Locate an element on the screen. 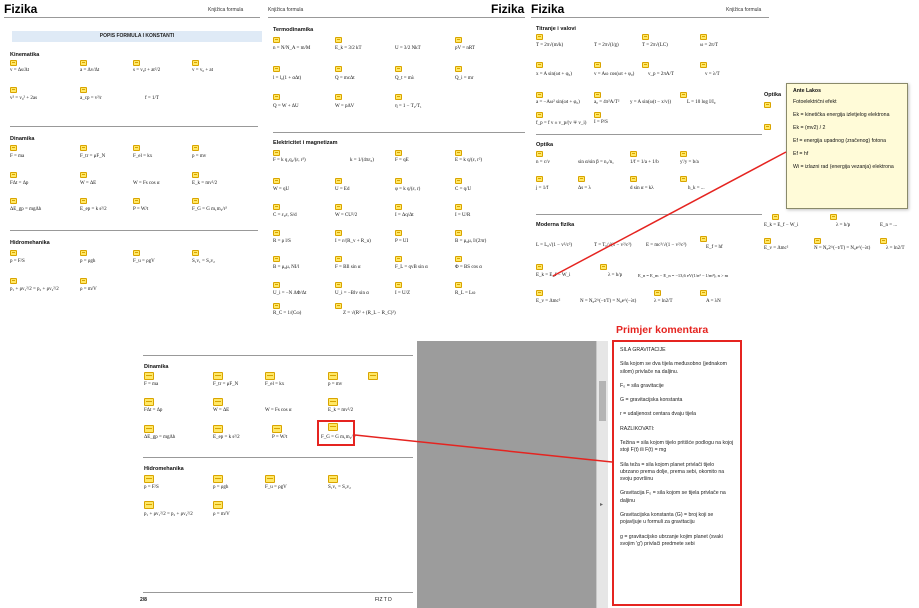 The height and width of the screenshot is (608, 919). scrollbar-thumb is located at coordinates (602, 401).